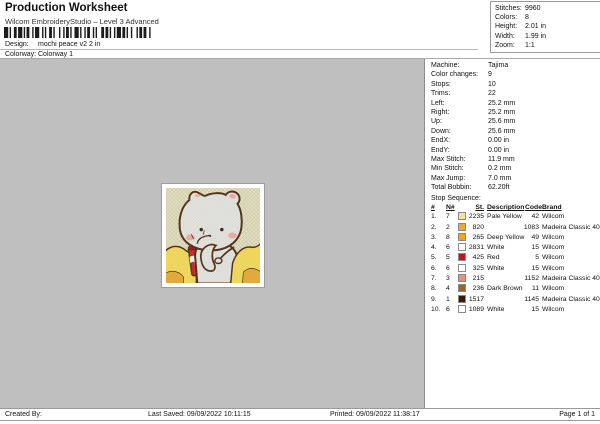 The width and height of the screenshot is (600, 424). What do you see at coordinates (69, 44) in the screenshot?
I see `design-value: mochi peace v2 2 in` at bounding box center [69, 44].